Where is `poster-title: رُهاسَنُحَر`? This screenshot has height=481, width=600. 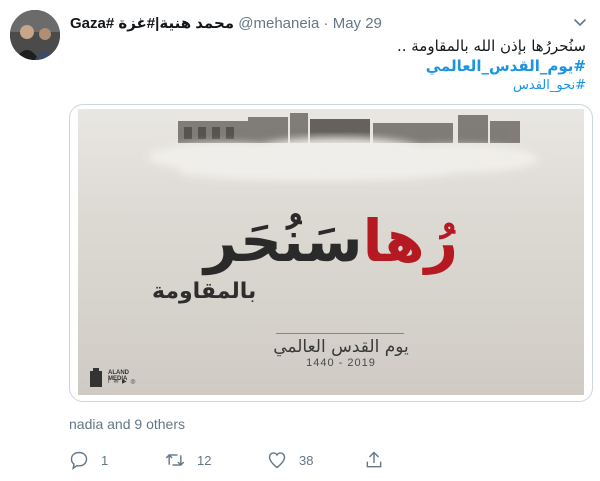 poster-title: رُهاسَنُحَر is located at coordinates (331, 241).